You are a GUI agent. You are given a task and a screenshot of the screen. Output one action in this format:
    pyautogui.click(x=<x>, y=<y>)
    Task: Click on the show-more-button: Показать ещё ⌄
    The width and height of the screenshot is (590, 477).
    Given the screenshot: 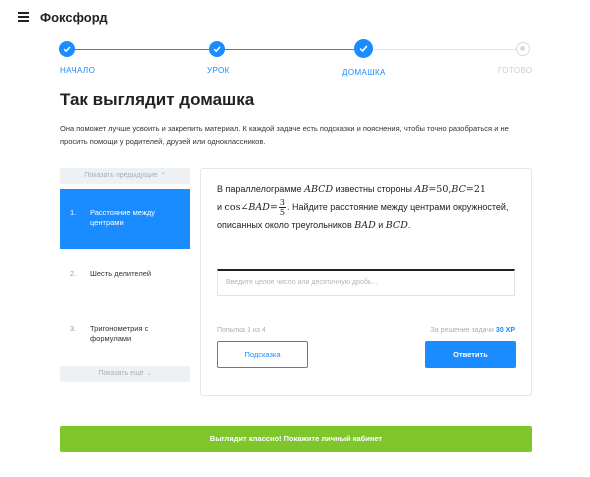 What is the action you would take?
    pyautogui.click(x=125, y=374)
    